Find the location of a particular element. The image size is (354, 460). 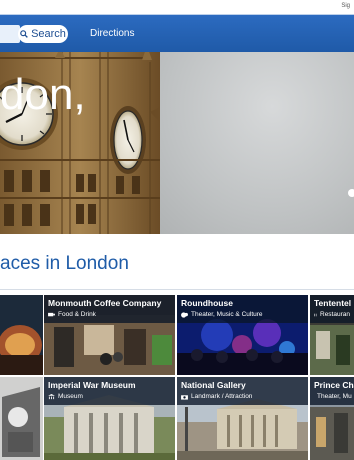

section-title: aces in London is located at coordinates (64, 263).